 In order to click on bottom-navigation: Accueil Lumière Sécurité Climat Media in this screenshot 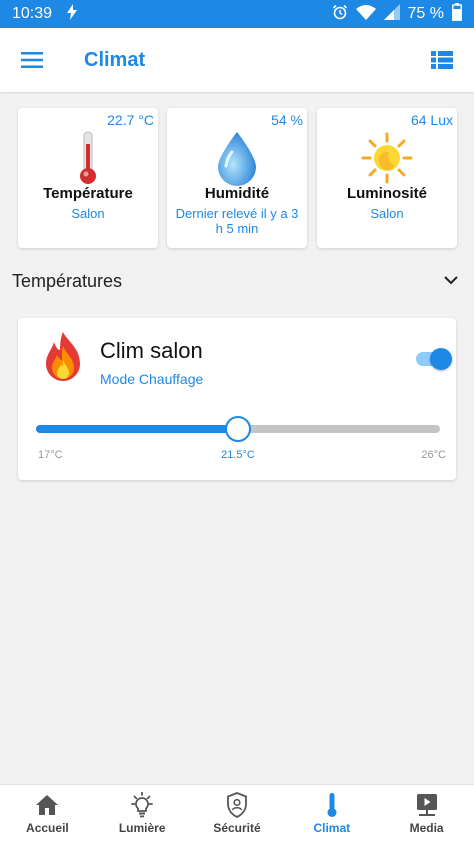, I will do `click(237, 813)`.